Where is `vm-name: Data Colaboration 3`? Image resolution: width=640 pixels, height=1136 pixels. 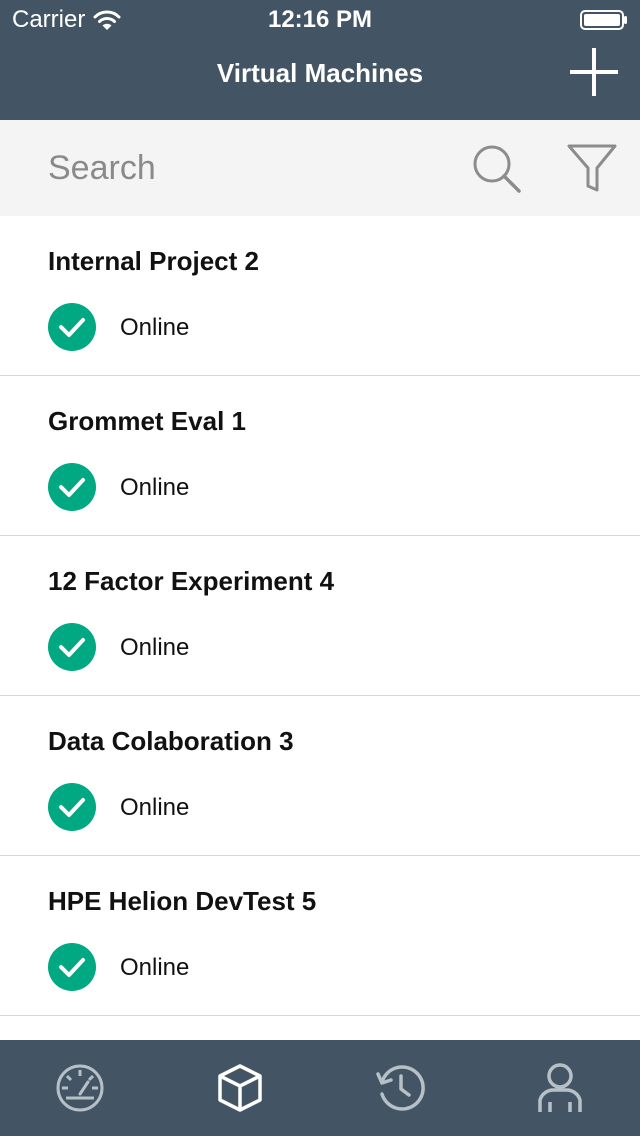 vm-name: Data Colaboration 3 is located at coordinates (171, 741).